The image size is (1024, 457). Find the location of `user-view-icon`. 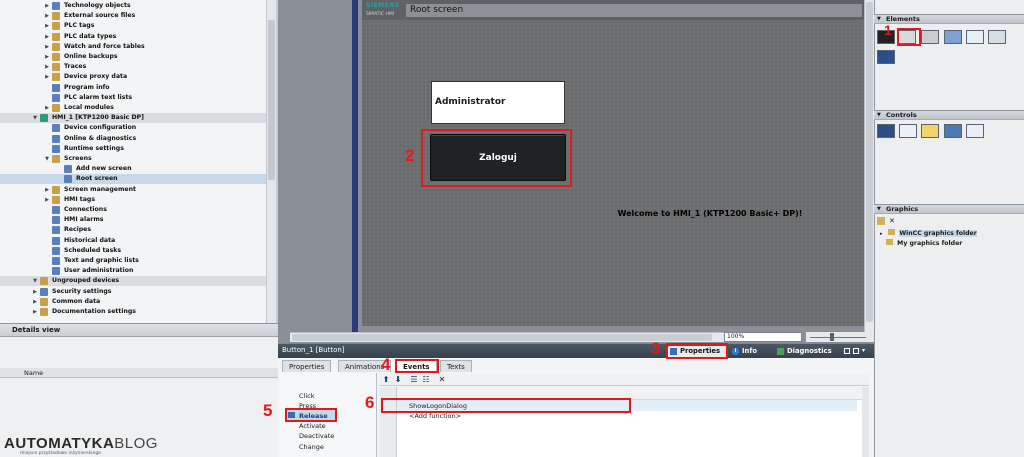

user-view-icon is located at coordinates (930, 131).